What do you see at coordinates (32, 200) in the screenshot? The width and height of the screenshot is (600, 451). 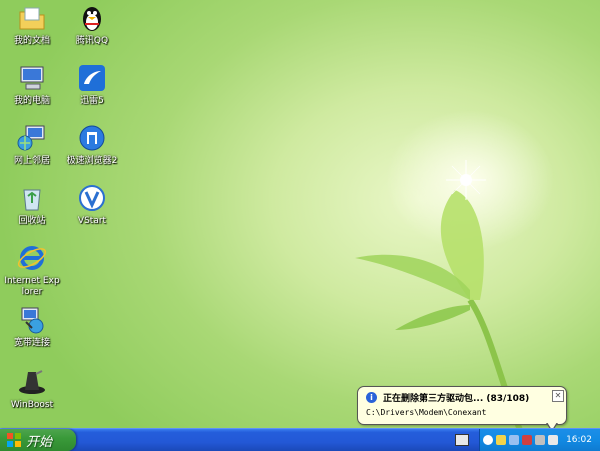 I see `recycle-bin-icon` at bounding box center [32, 200].